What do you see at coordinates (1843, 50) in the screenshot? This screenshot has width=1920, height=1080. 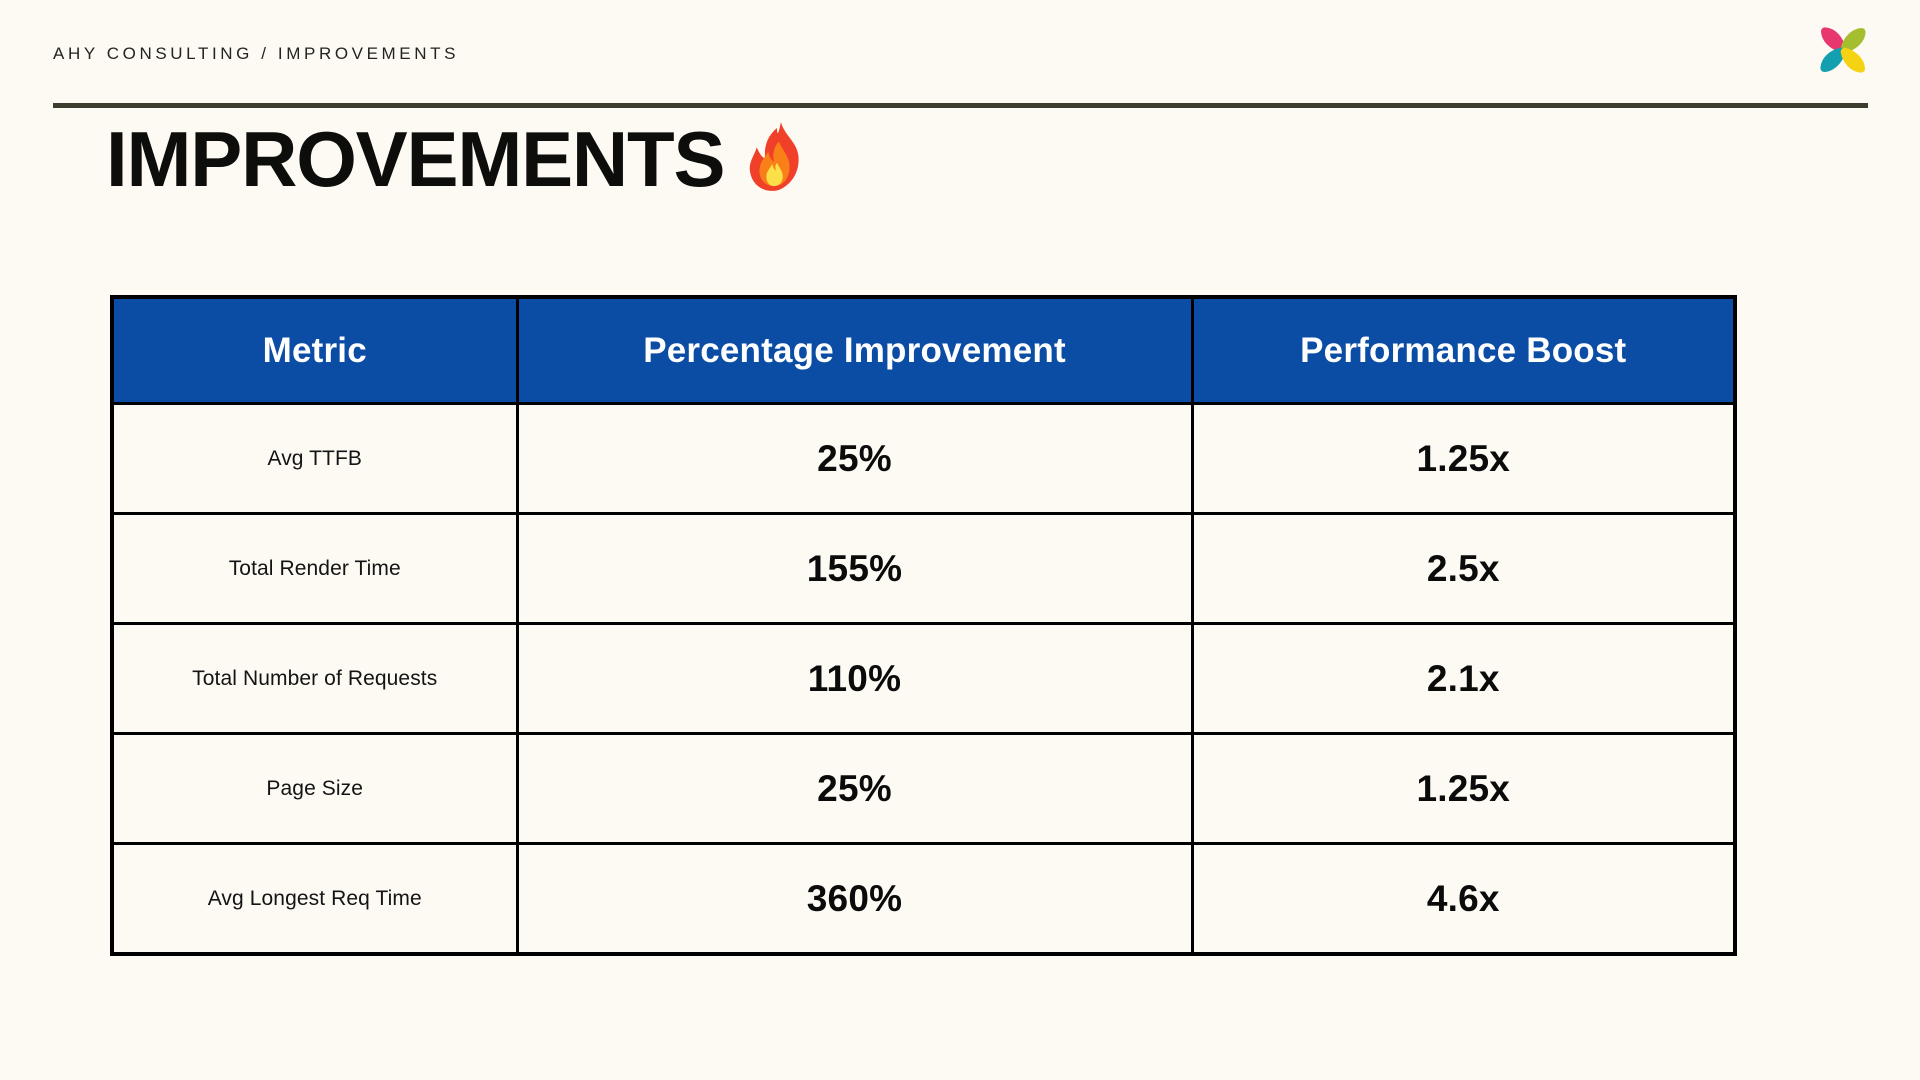 I see `ahy-consulting-logo` at bounding box center [1843, 50].